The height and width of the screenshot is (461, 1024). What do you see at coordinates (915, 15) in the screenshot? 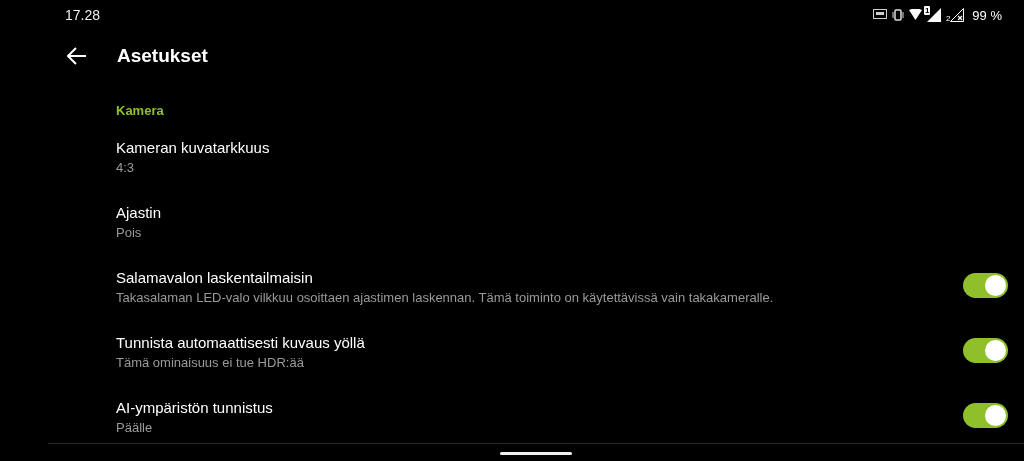
I see `wifi-icon` at bounding box center [915, 15].